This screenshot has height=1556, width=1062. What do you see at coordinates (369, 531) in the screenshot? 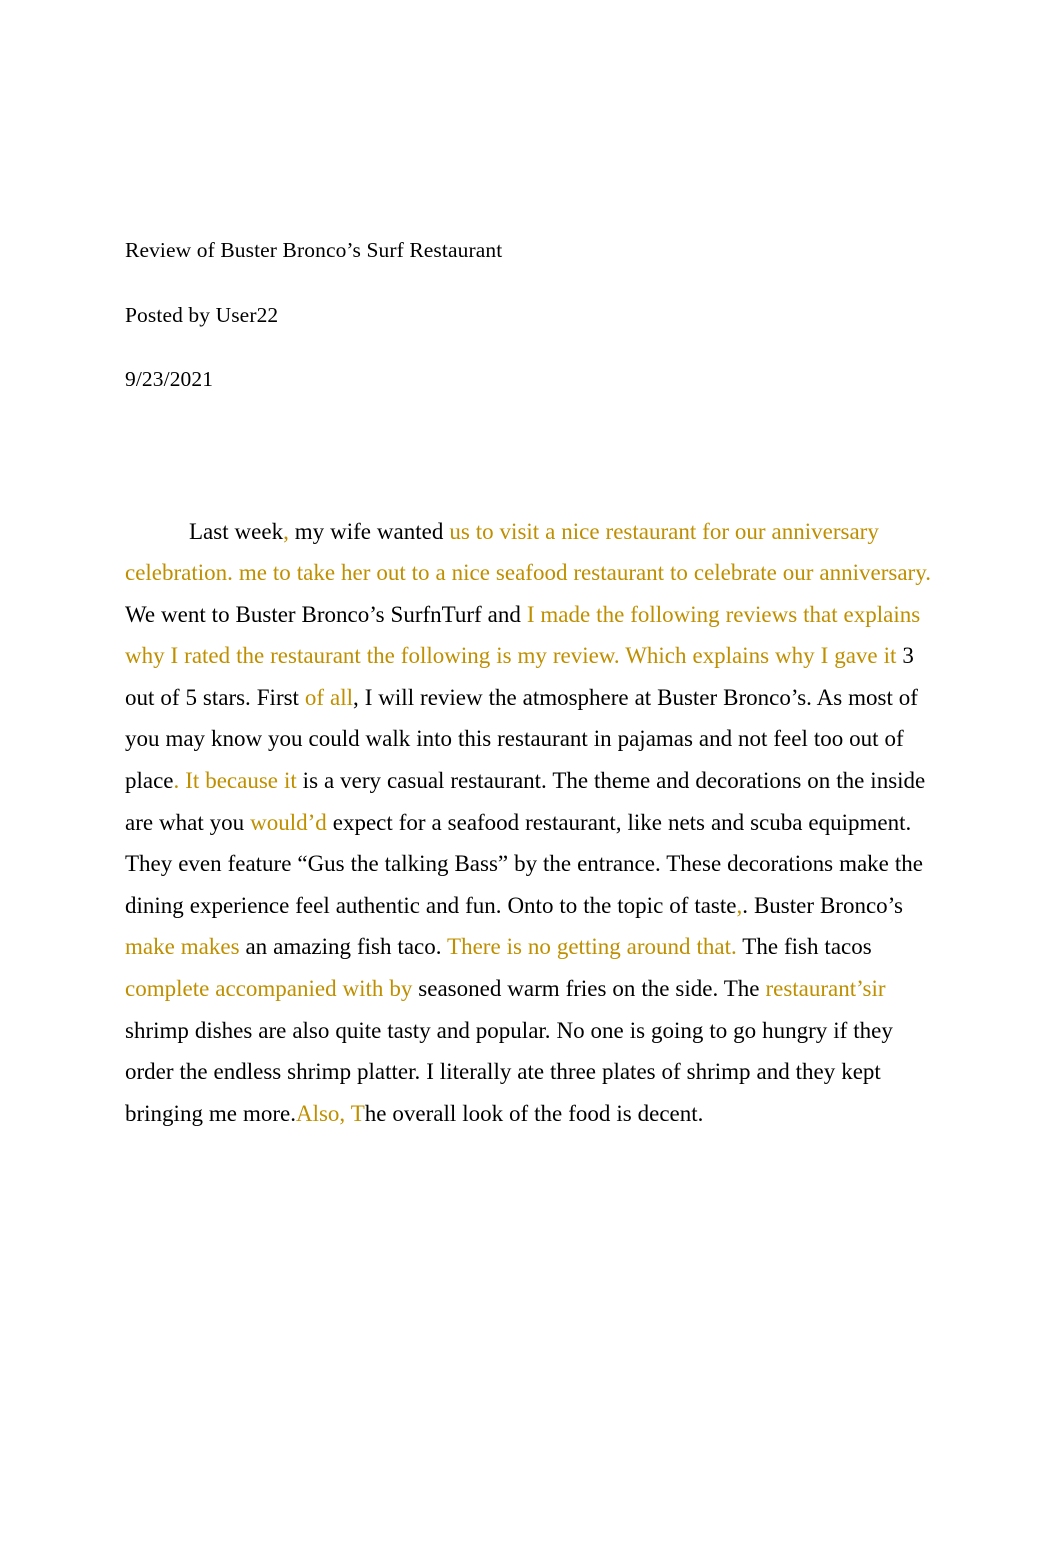
I see `original-text-run: my wife wanted` at bounding box center [369, 531].